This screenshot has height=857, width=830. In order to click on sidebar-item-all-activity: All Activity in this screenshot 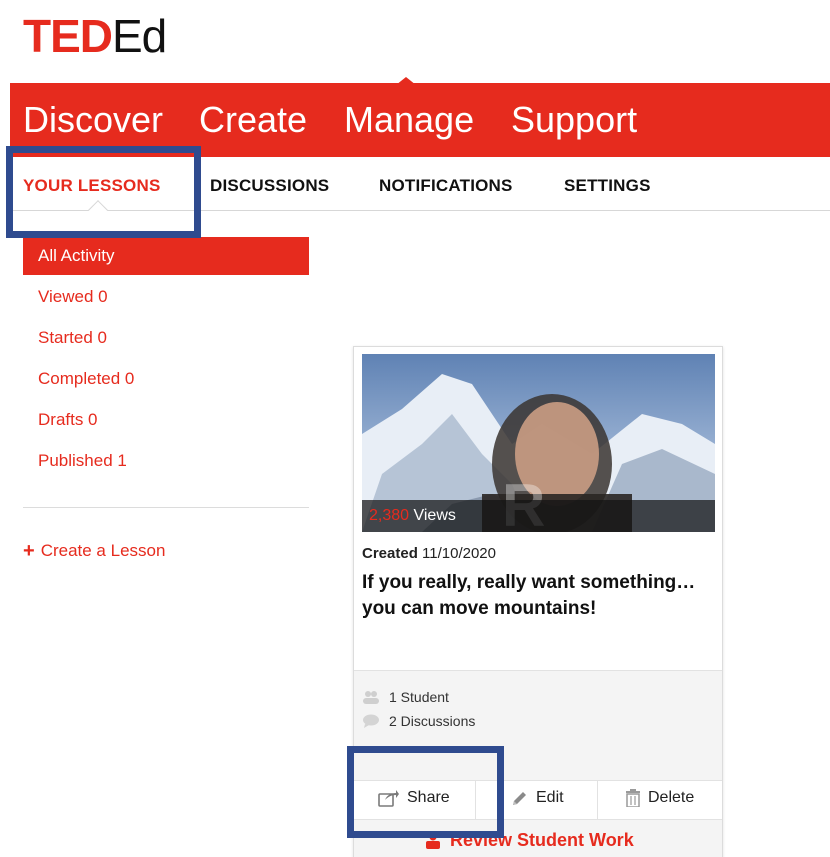, I will do `click(76, 256)`.